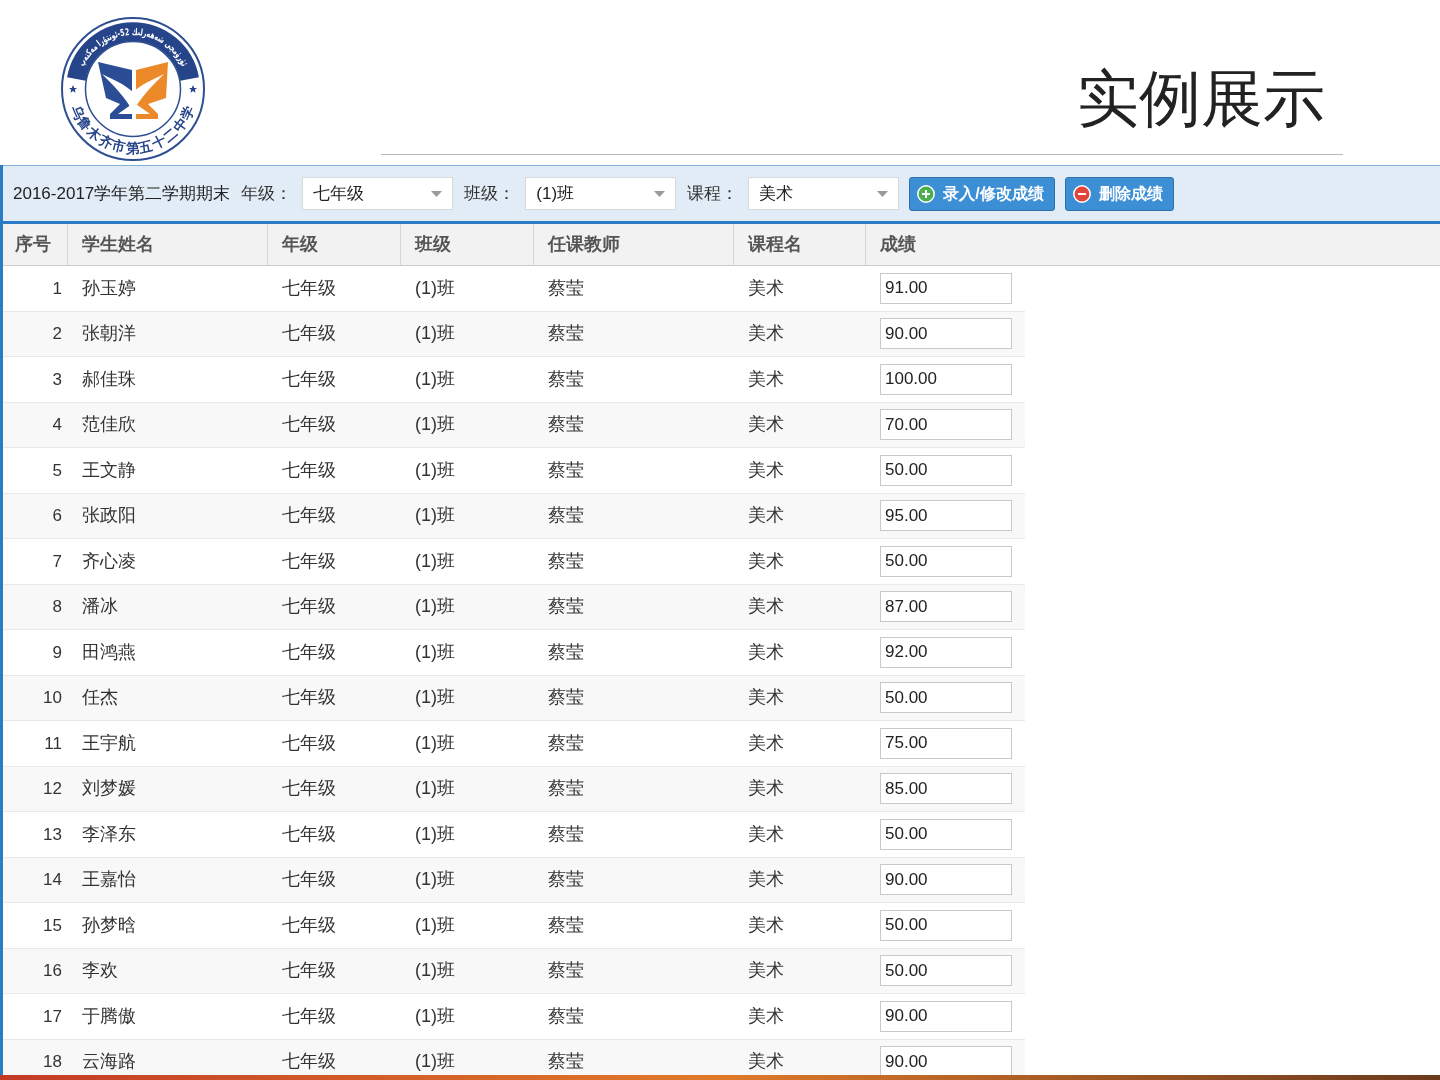 Image resolution: width=1440 pixels, height=1080 pixels. What do you see at coordinates (52, 1016) in the screenshot?
I see `row-number: 17` at bounding box center [52, 1016].